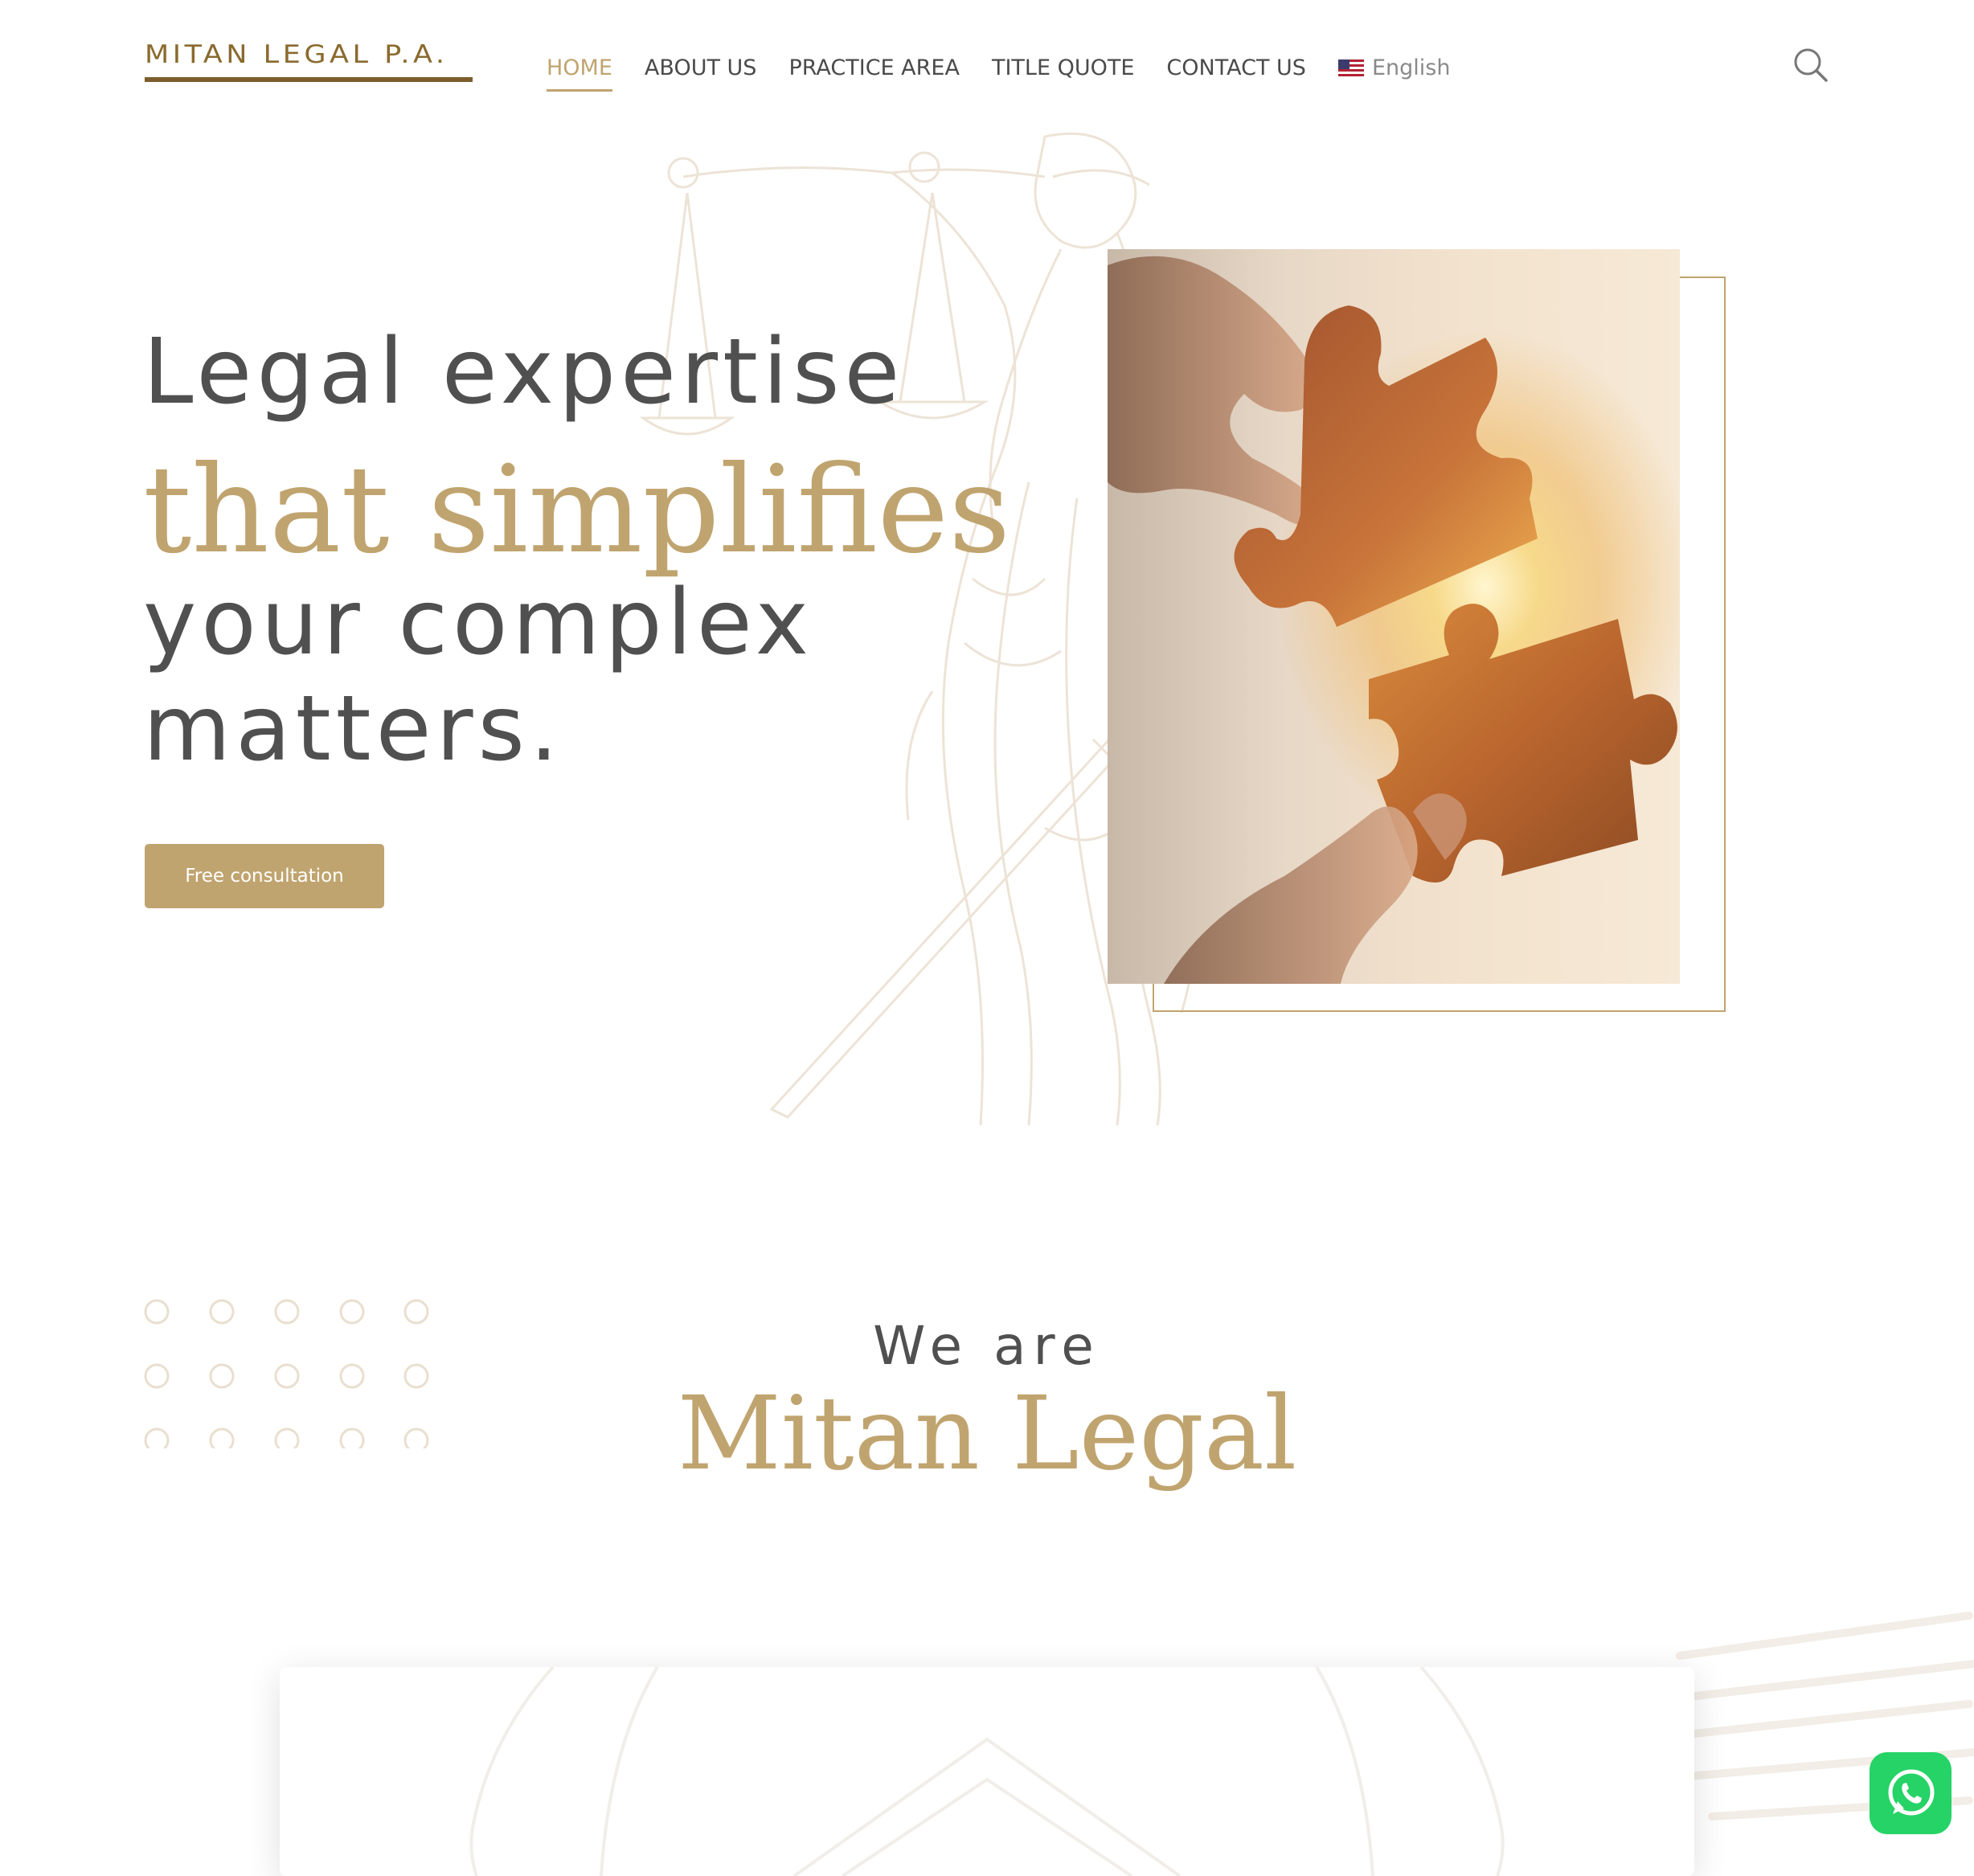 The image size is (1974, 1876). I want to click on hero-heading-line-1: Legal expertise, so click(524, 372).